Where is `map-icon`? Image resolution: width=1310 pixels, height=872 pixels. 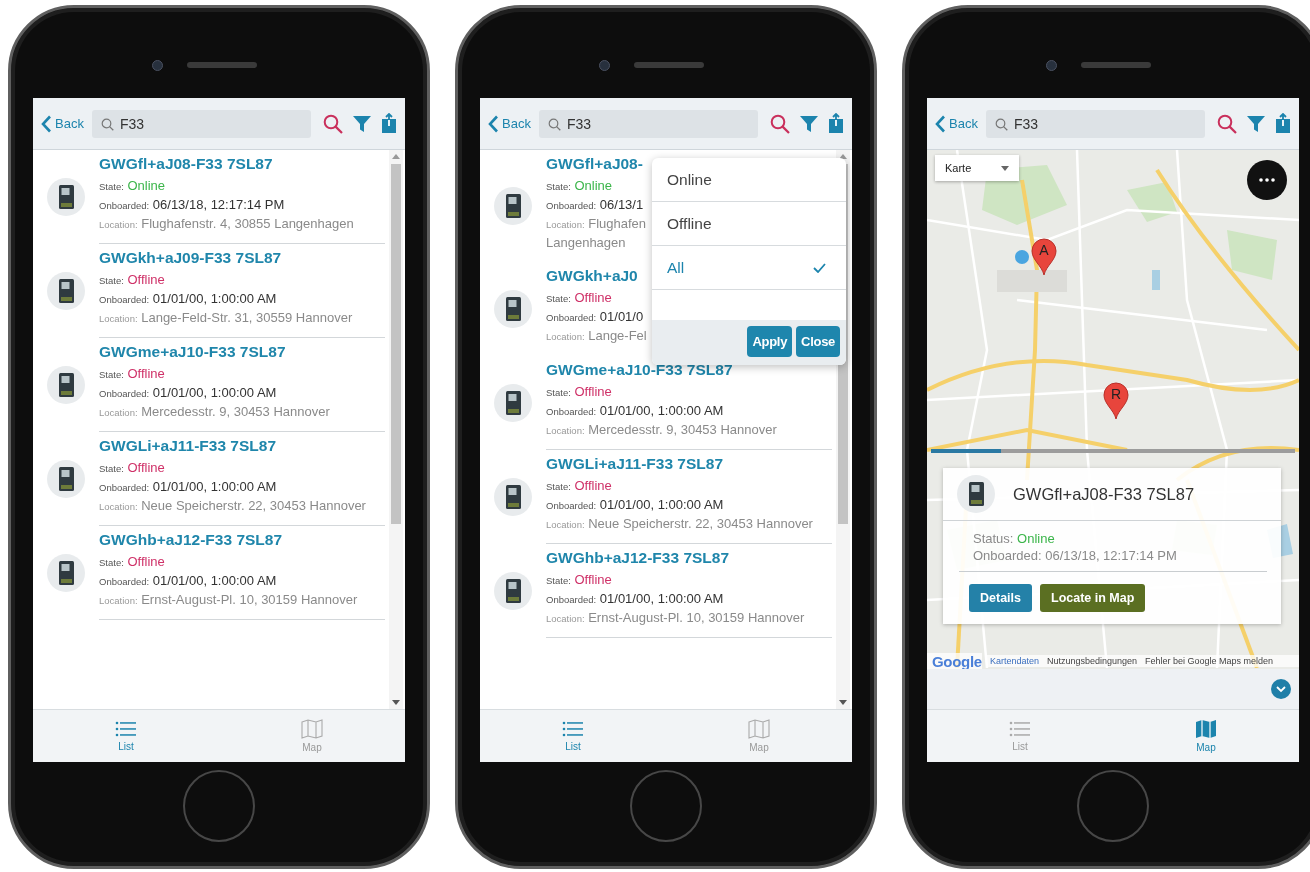 map-icon is located at coordinates (312, 729).